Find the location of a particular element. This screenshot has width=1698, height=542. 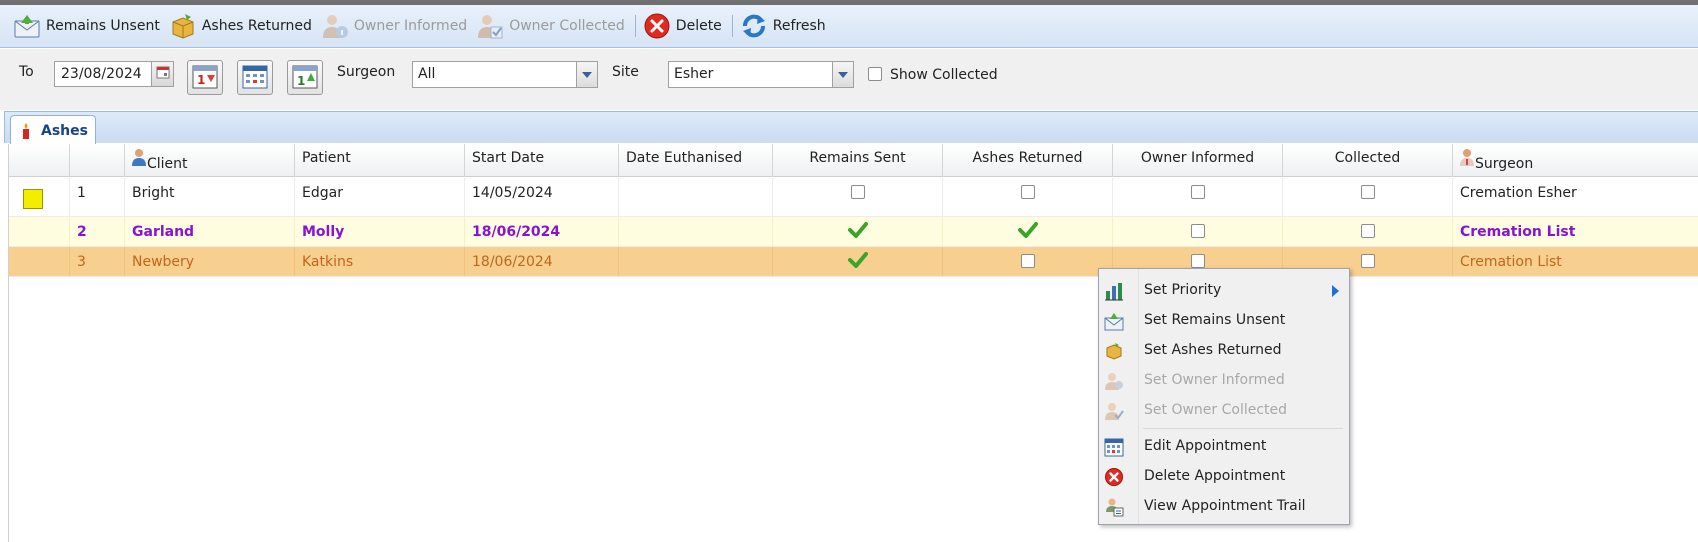

column-header-ashes-returned: Ashes Returned is located at coordinates (1028, 160).